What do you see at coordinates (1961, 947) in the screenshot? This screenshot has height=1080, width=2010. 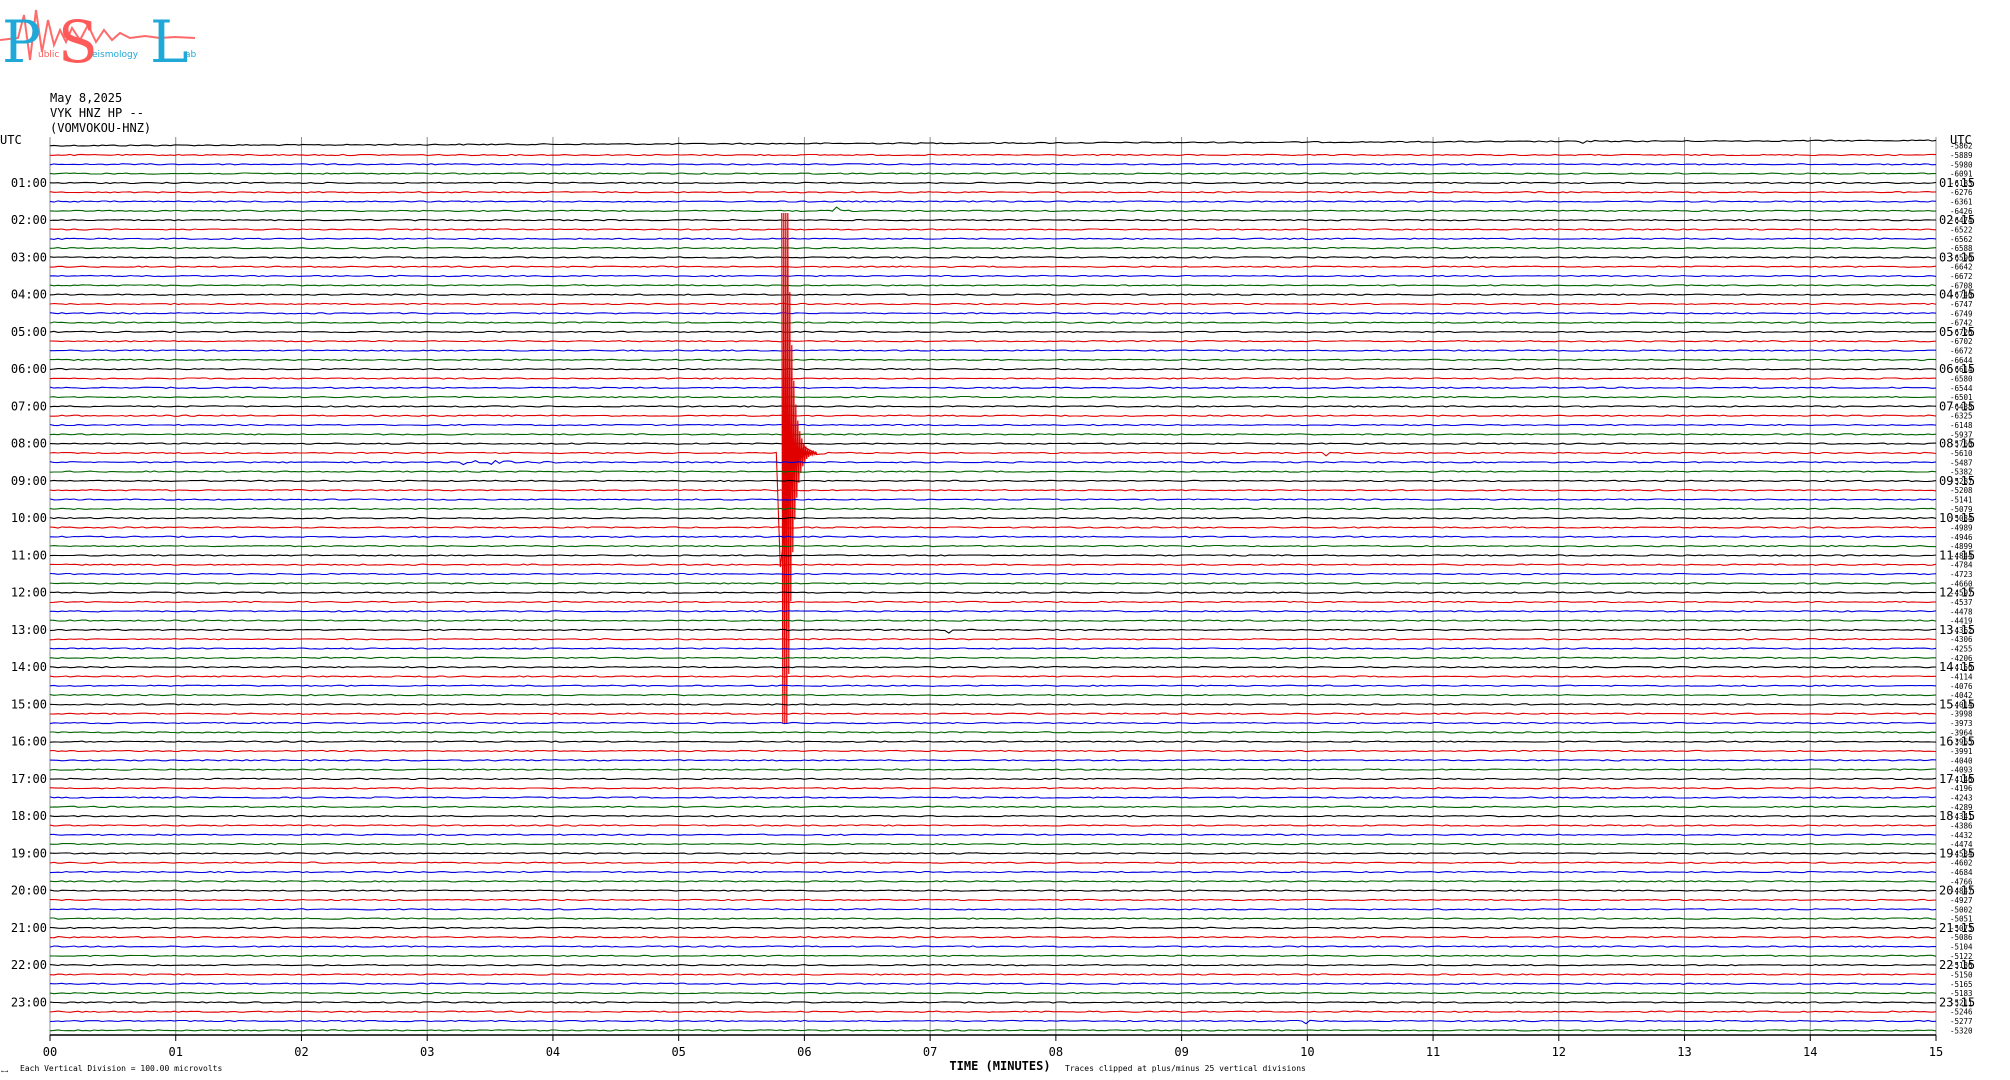 I see `trace-offset-label: -5104` at bounding box center [1961, 947].